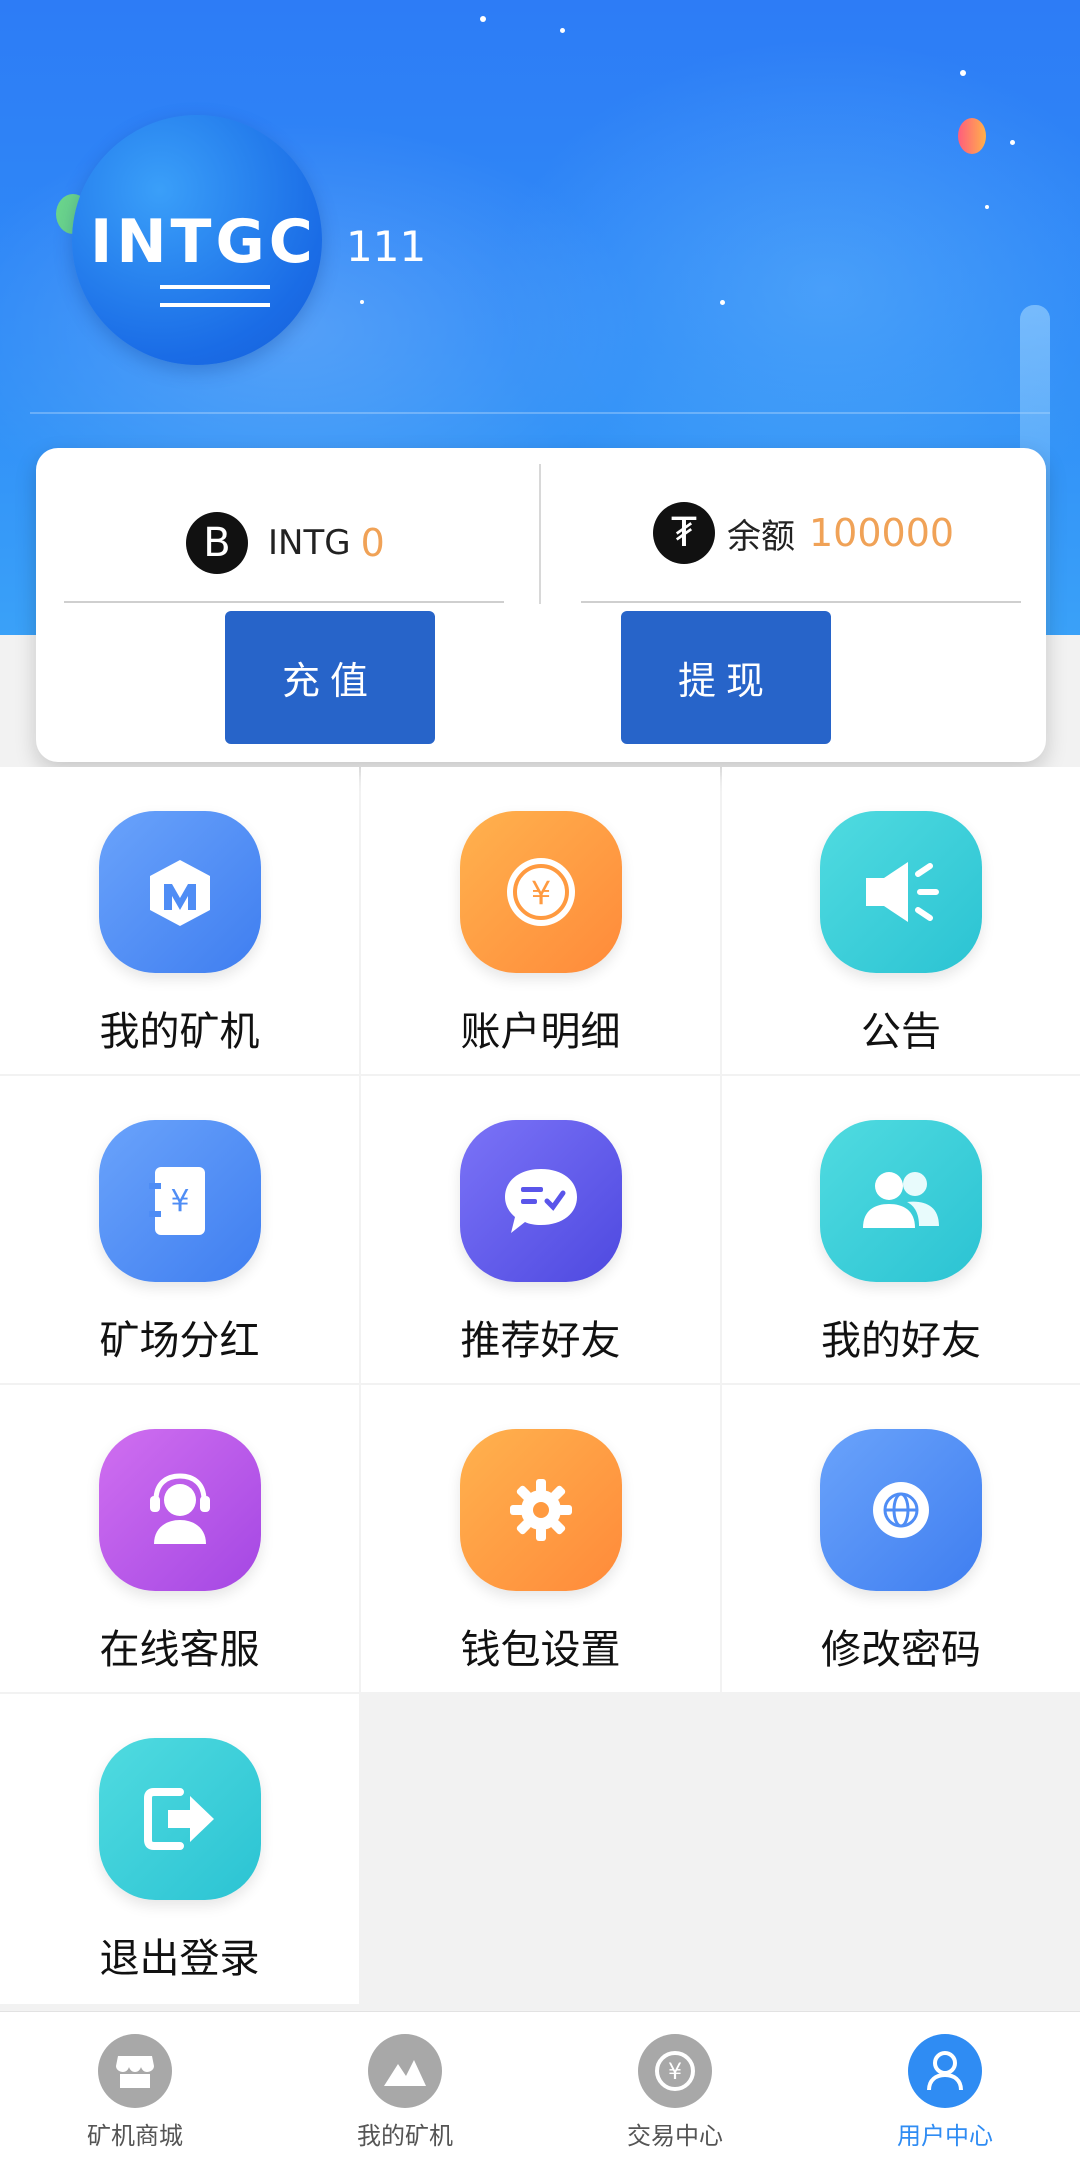 The image size is (1080, 2161). I want to click on avatar: INTGC, so click(197, 240).